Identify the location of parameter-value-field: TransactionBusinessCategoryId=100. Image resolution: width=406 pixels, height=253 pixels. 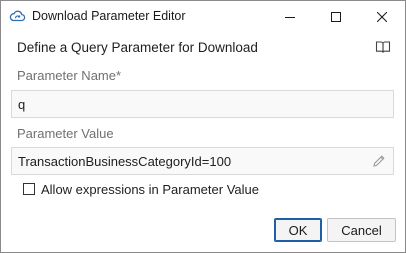
(202, 161).